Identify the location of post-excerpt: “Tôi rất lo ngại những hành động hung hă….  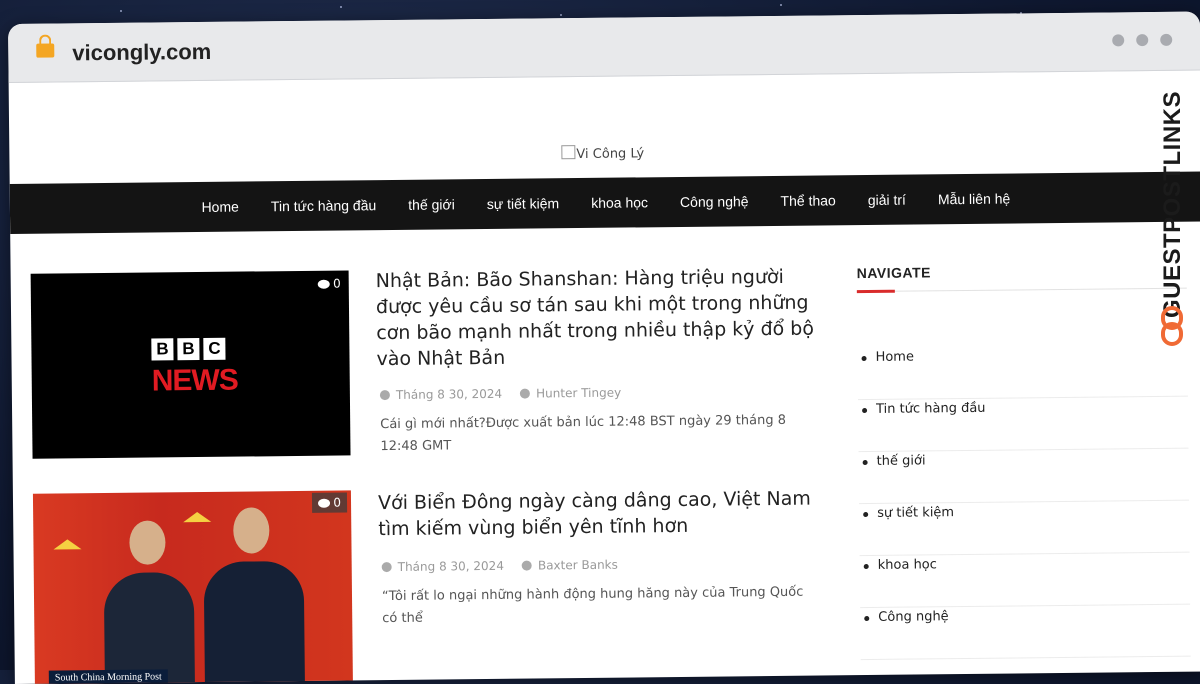
(592, 605).